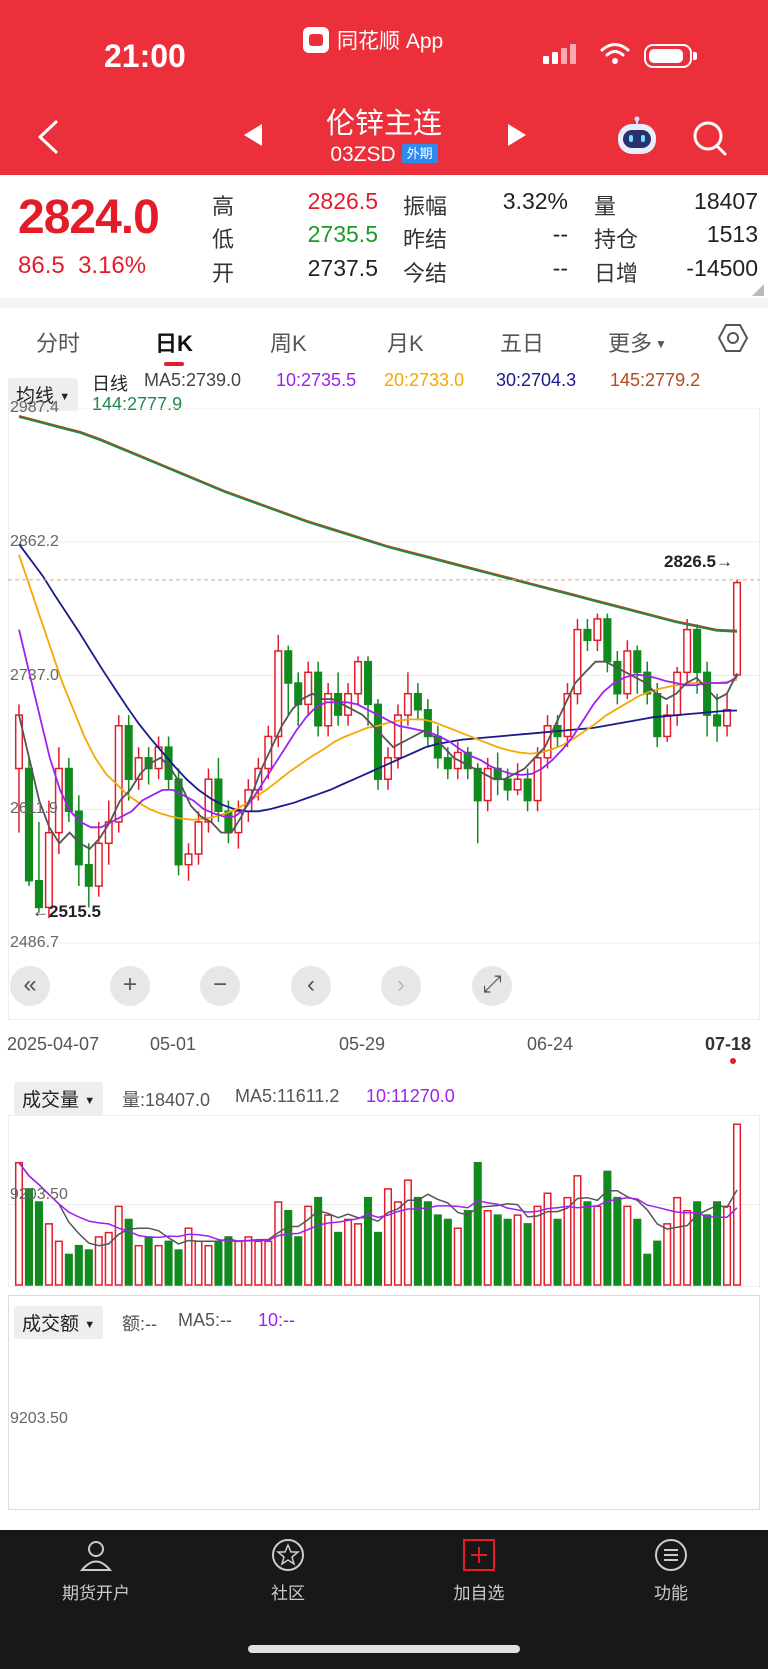 This screenshot has width=768, height=1669. I want to click on tab-more: 更多 ▼, so click(637, 342).